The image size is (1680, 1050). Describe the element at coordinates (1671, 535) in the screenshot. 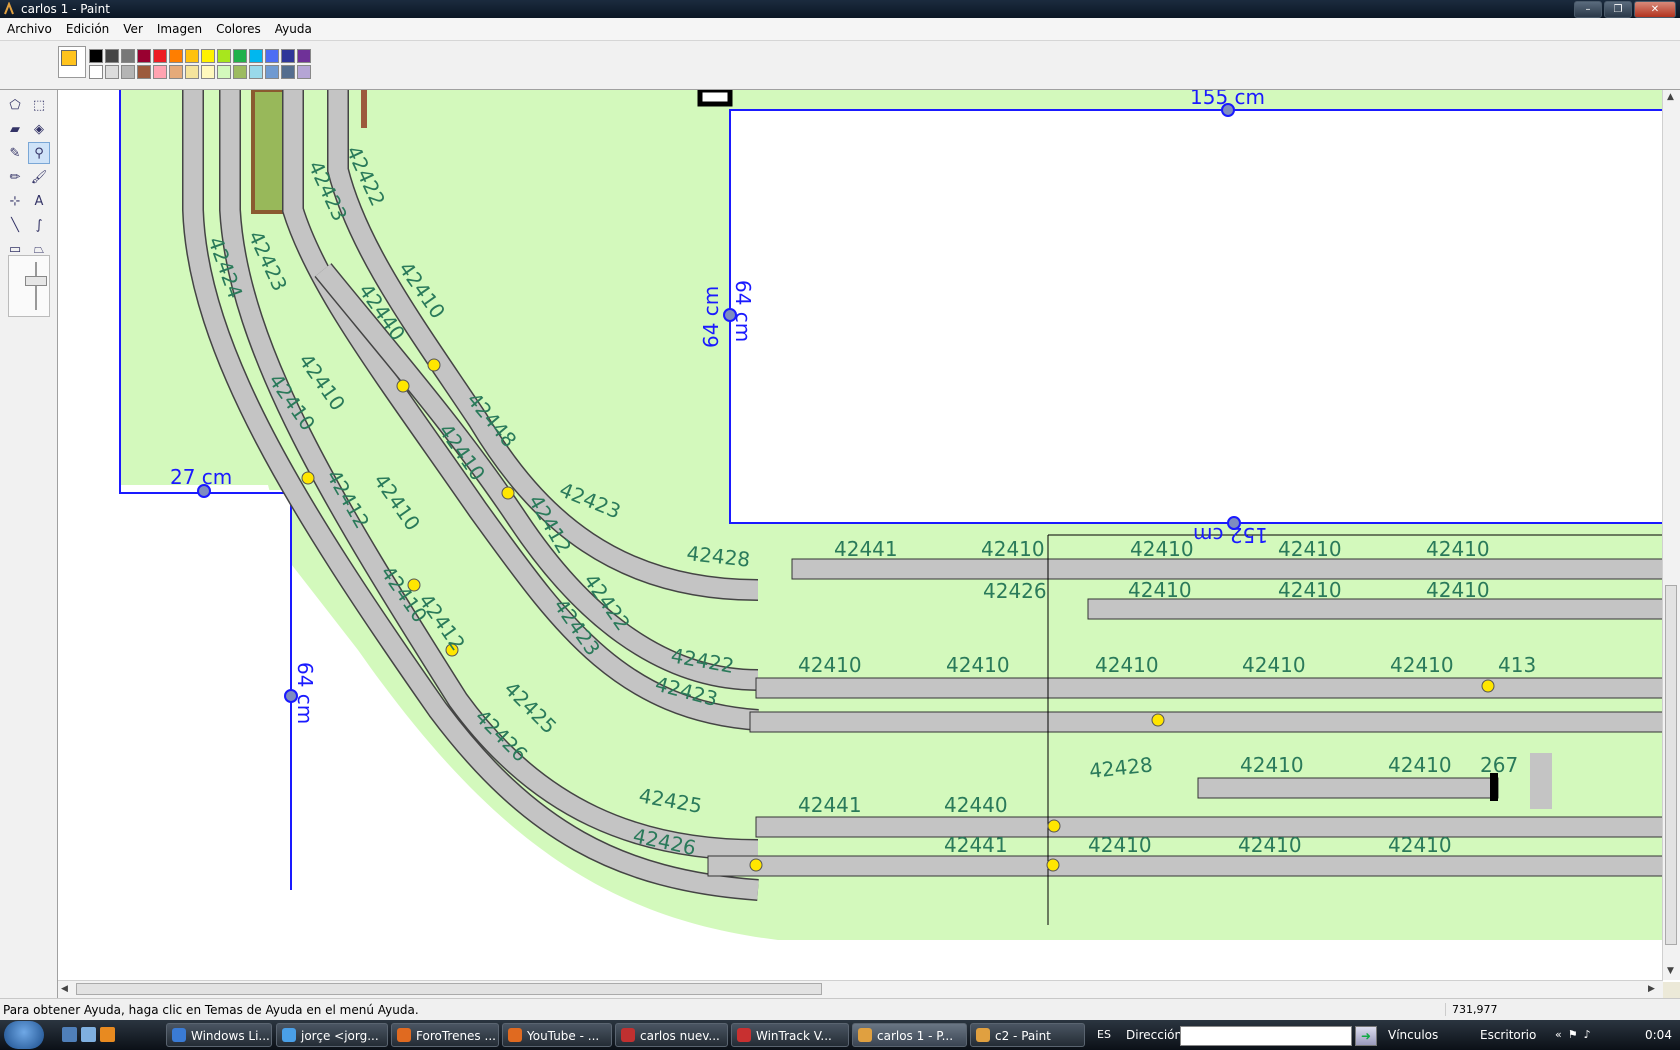

I see `vertical-scrollbar: ▲ ▼` at that location.